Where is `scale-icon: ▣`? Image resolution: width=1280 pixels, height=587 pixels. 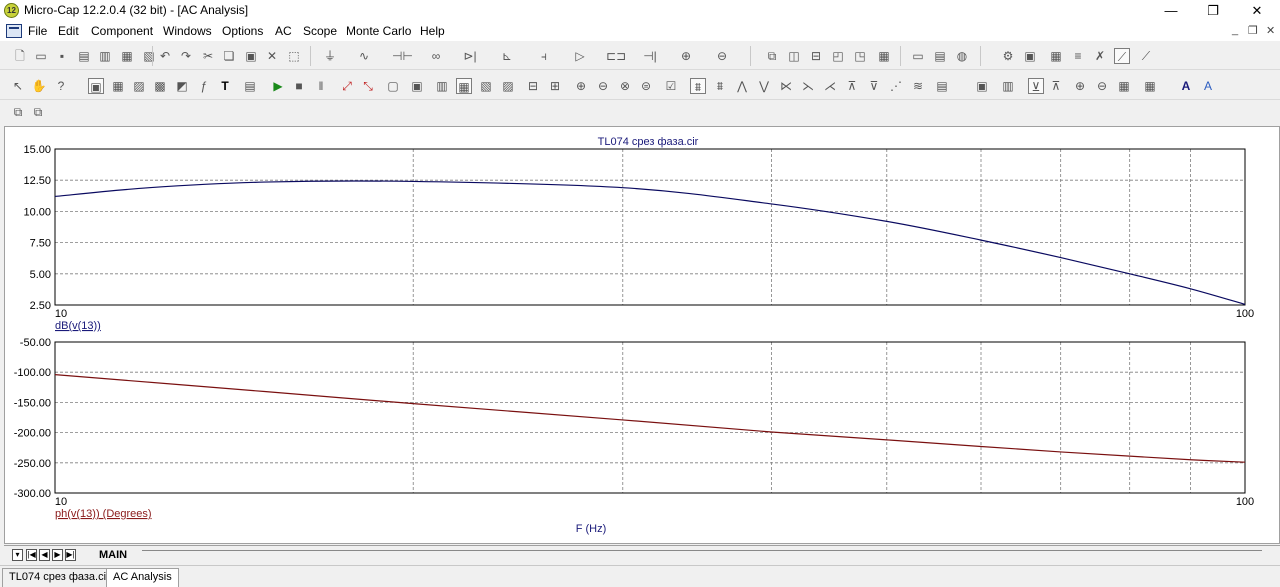 scale-icon: ▣ is located at coordinates (96, 86).